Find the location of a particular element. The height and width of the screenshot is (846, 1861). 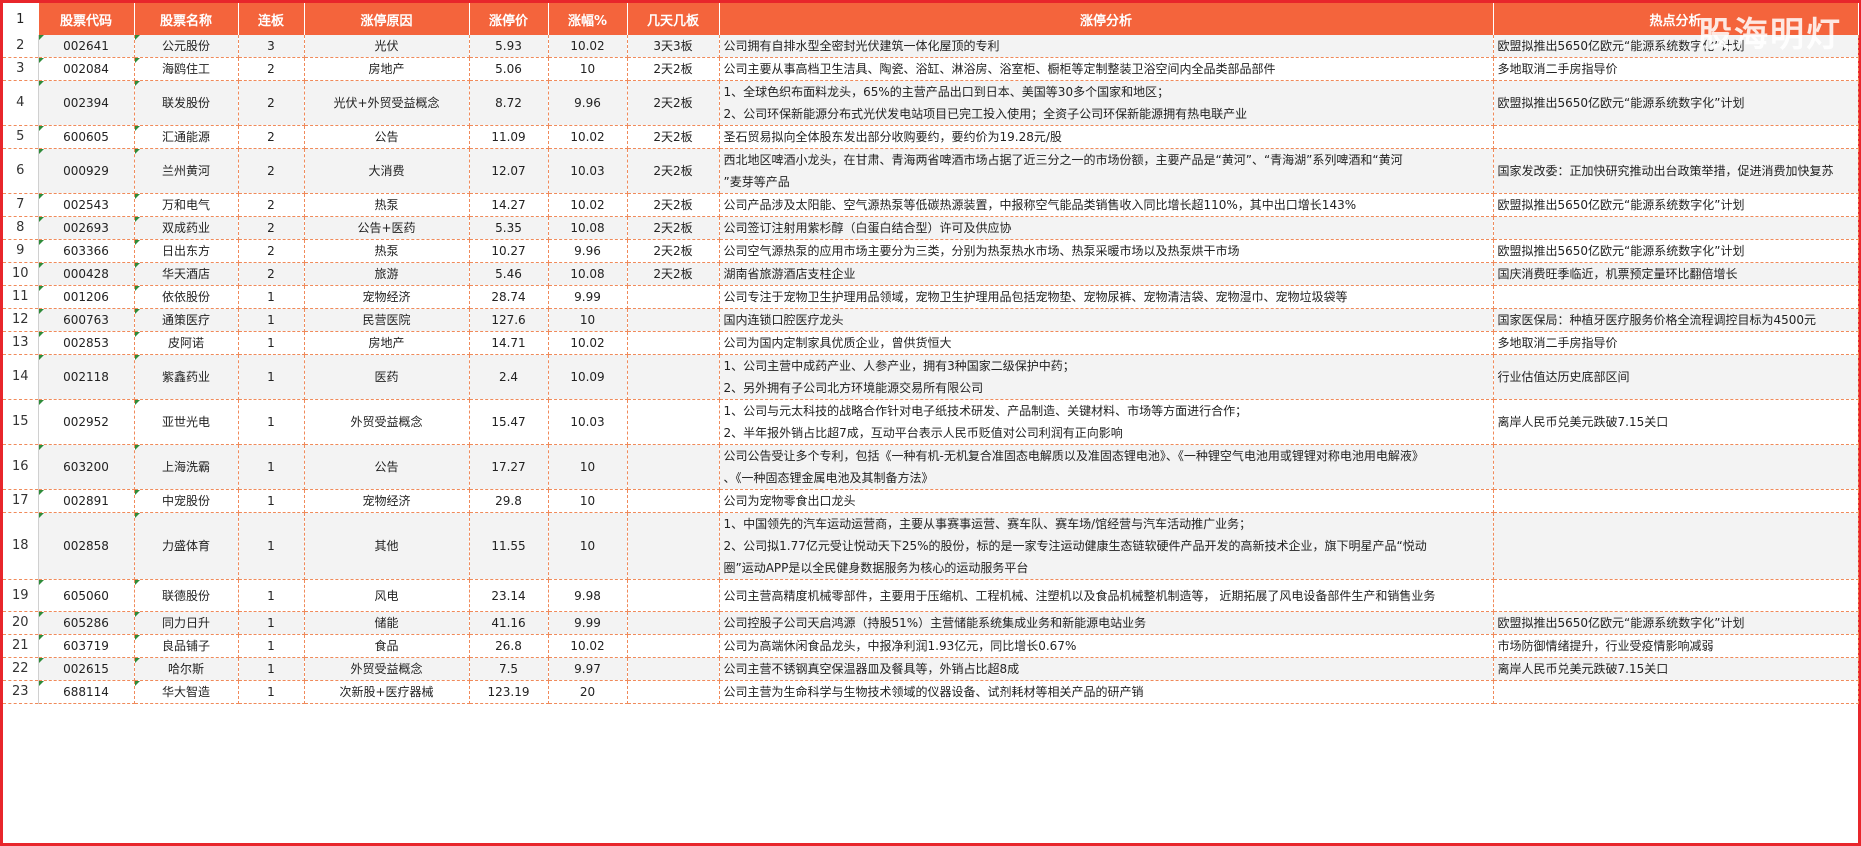

limit-up-price-cell: 11.09 is located at coordinates (509, 137).